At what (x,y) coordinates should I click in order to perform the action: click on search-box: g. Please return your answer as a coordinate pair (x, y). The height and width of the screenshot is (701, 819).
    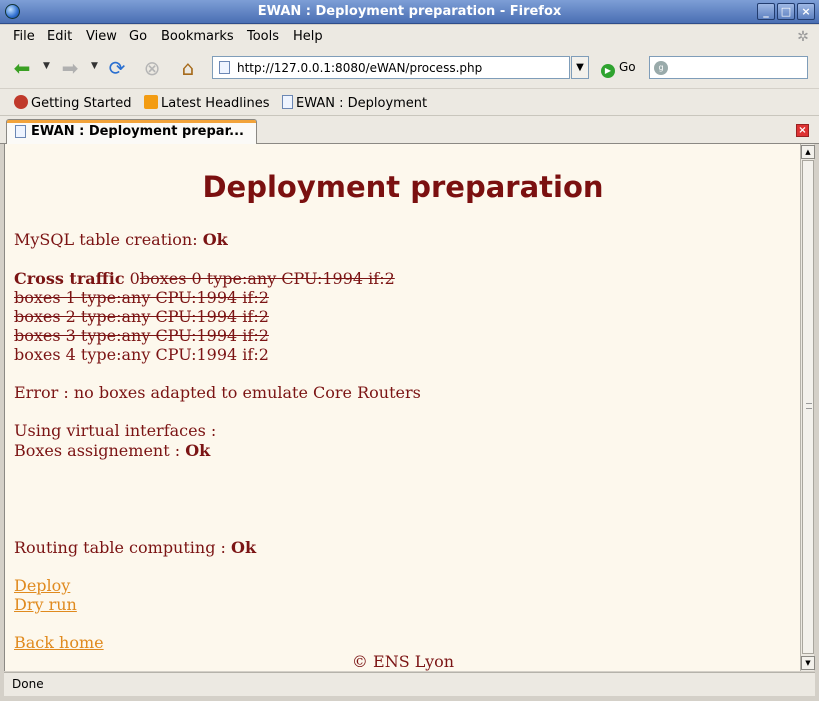
    Looking at the image, I should click on (728, 67).